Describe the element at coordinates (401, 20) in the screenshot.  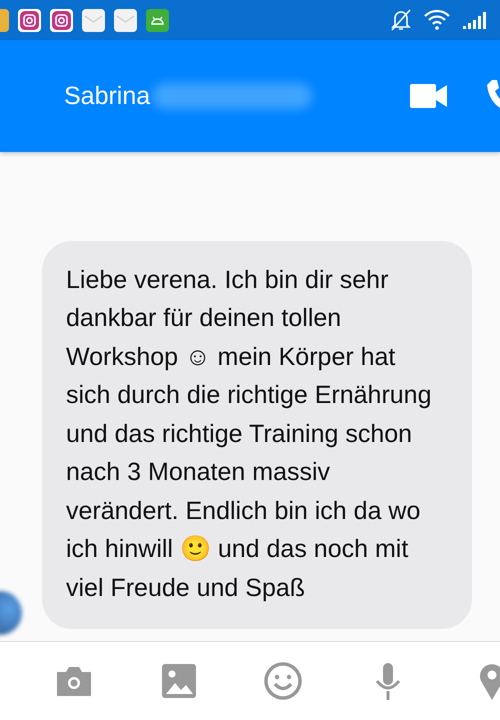
I see `muted-bell-icon` at that location.